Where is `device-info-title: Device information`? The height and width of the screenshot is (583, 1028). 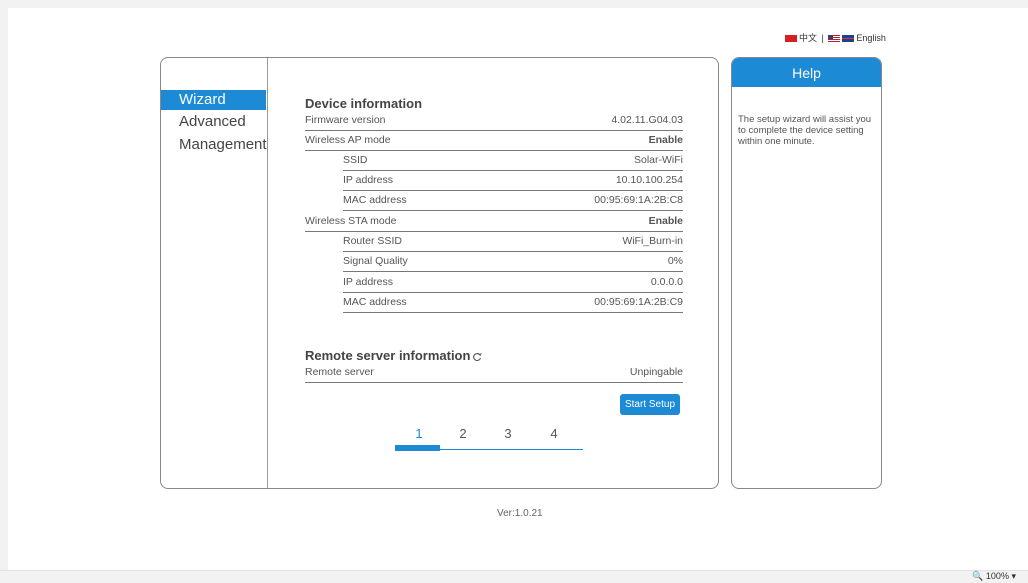 device-info-title: Device information is located at coordinates (364, 103).